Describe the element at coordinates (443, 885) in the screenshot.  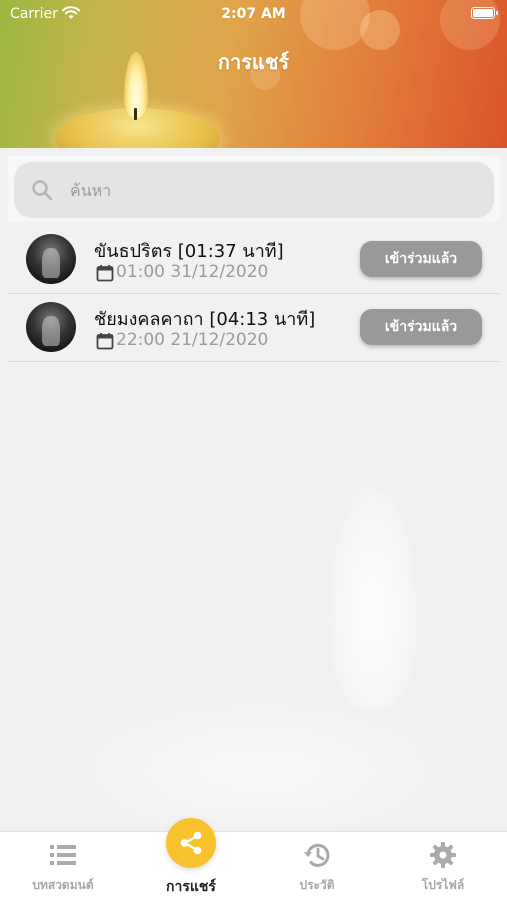
I see `tab-label: โปรไฟล์` at that location.